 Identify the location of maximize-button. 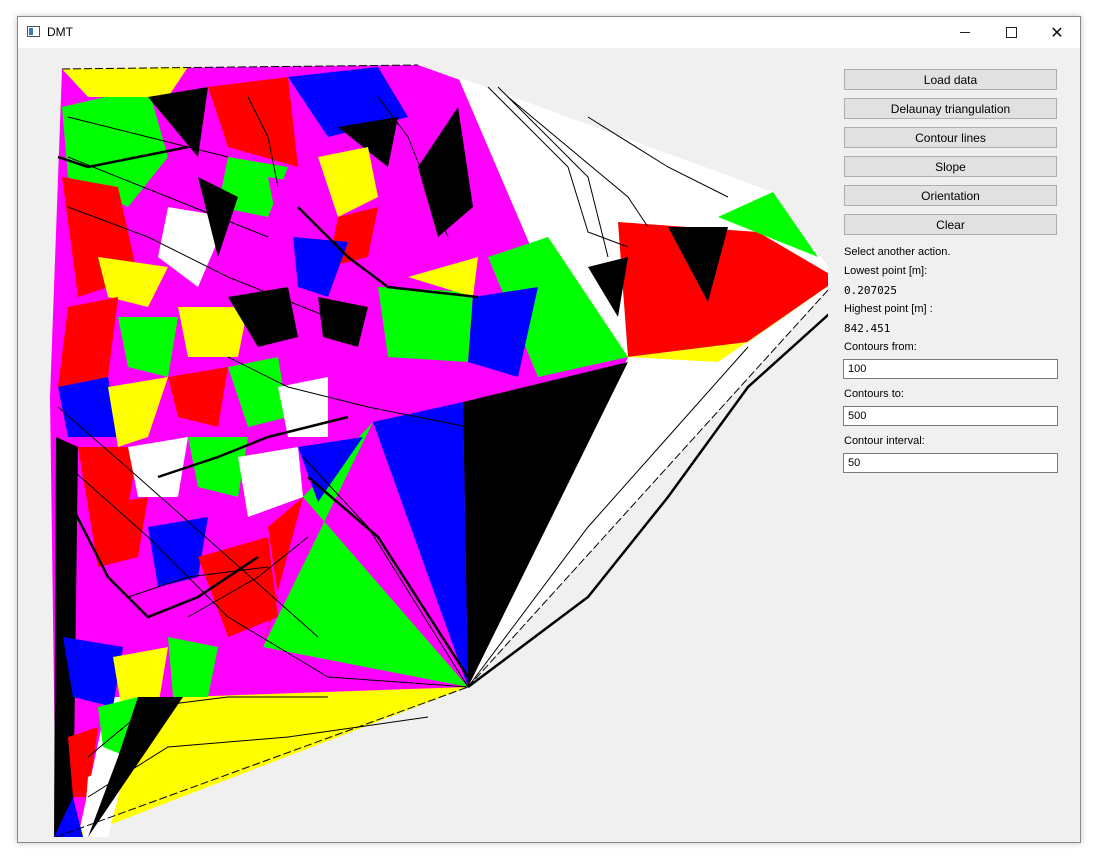
(1011, 32).